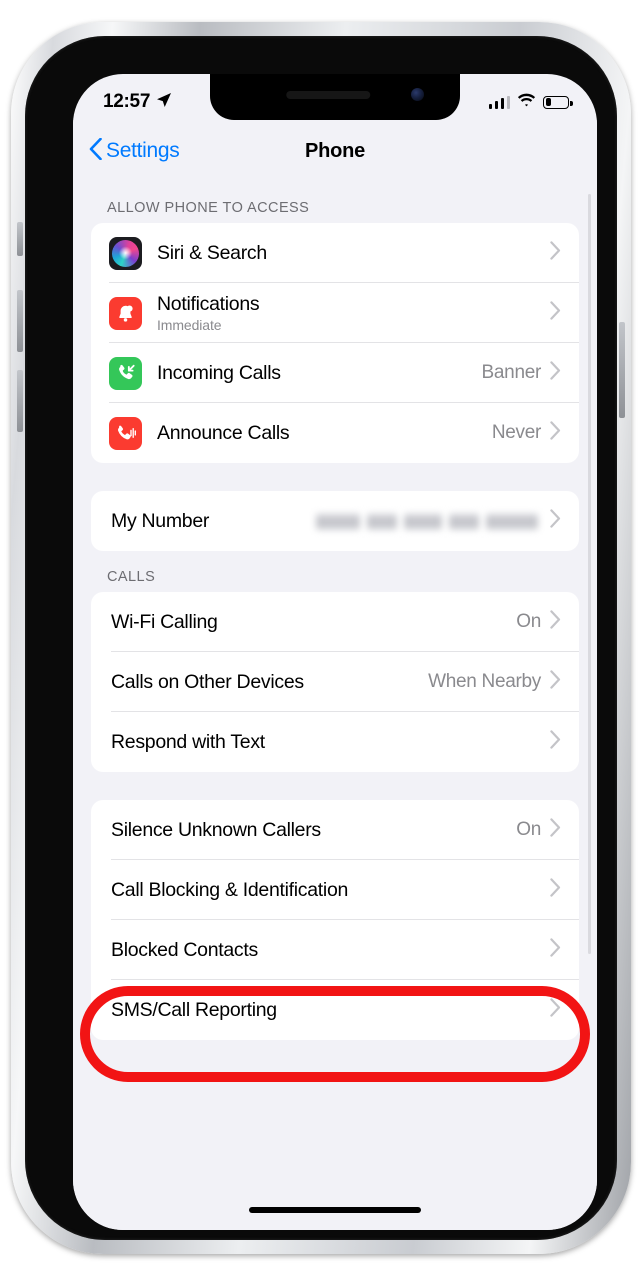  I want to click on settings-row-notifications: Notifications Immediate, so click(335, 313).